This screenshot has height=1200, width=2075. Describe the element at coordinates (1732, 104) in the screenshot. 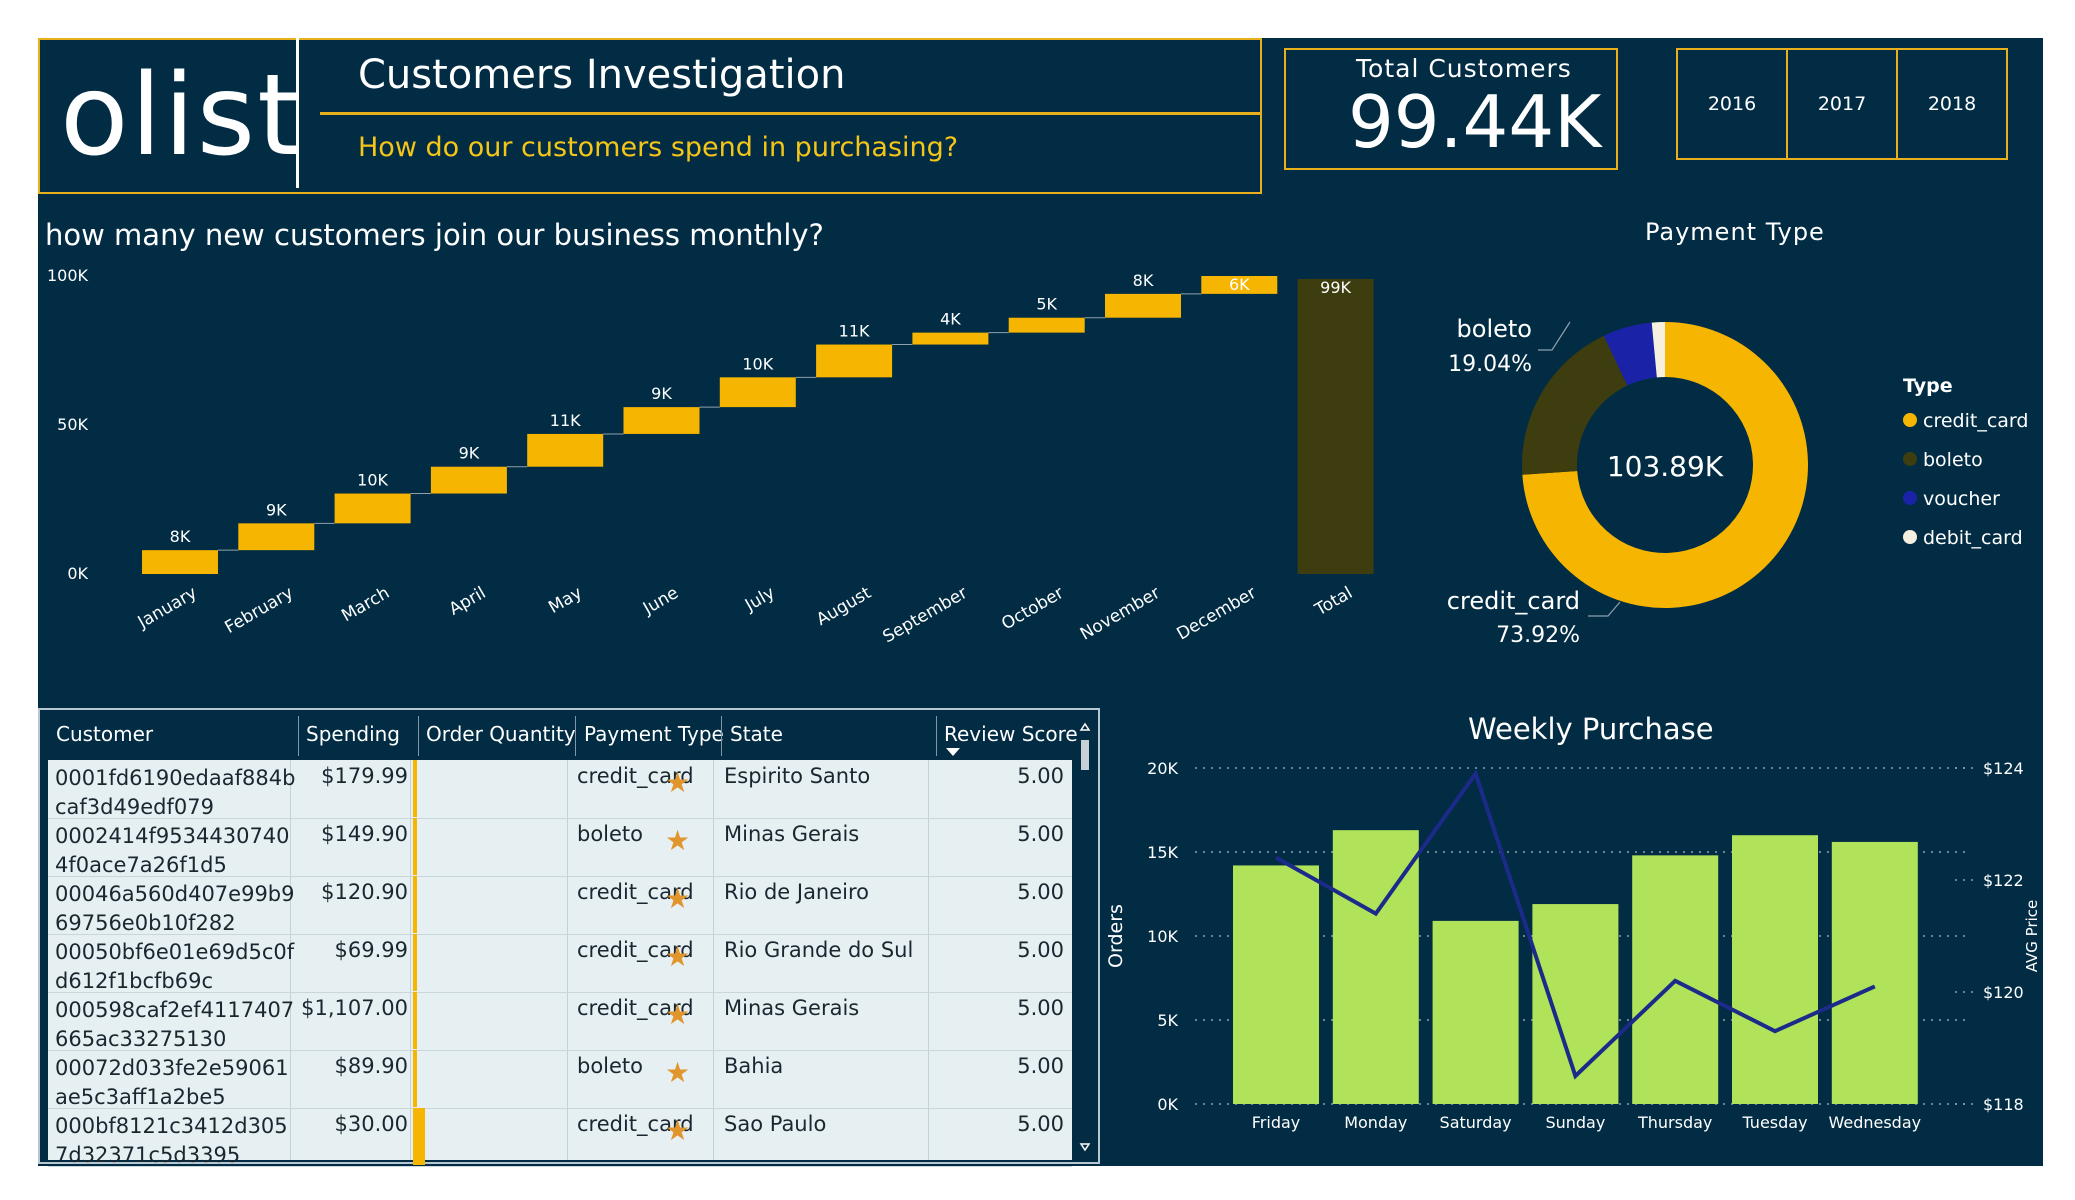

I see `year-button-2016: 2016` at that location.